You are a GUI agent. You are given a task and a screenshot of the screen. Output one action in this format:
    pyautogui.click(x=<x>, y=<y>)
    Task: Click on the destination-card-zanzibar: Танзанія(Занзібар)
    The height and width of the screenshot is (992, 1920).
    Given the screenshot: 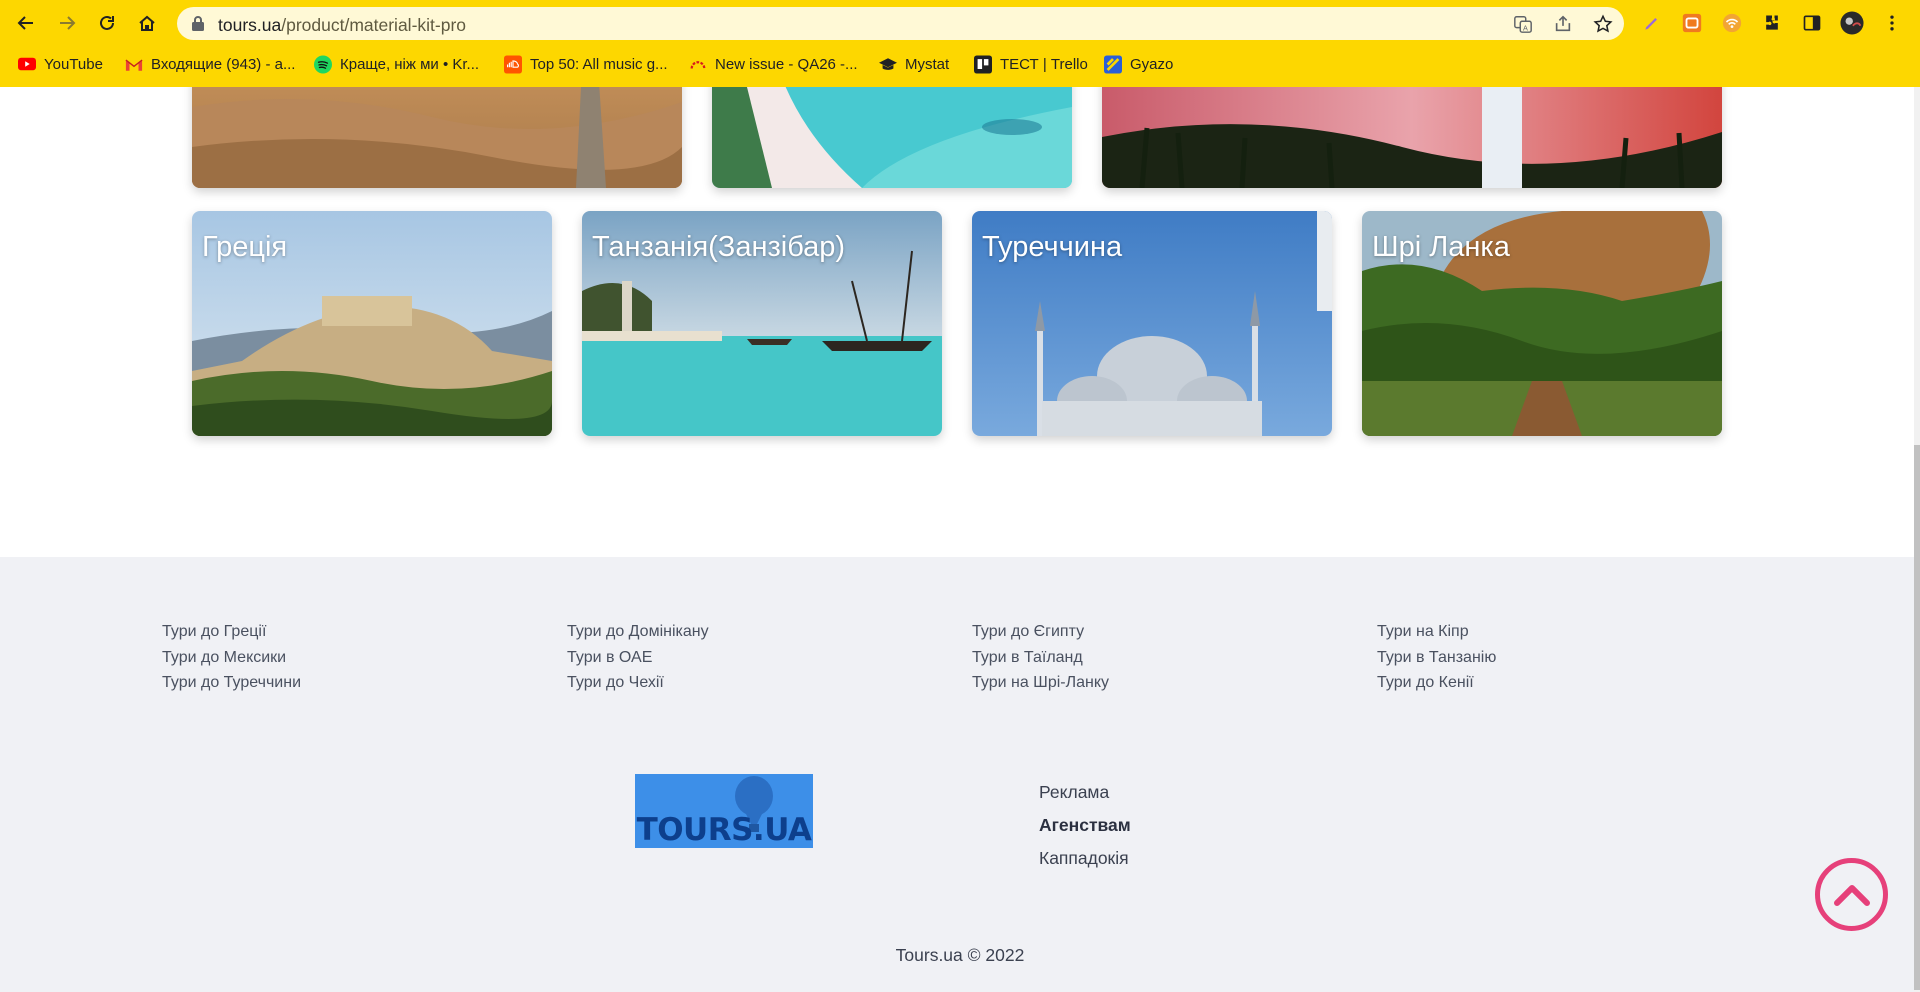 What is the action you would take?
    pyautogui.click(x=762, y=323)
    